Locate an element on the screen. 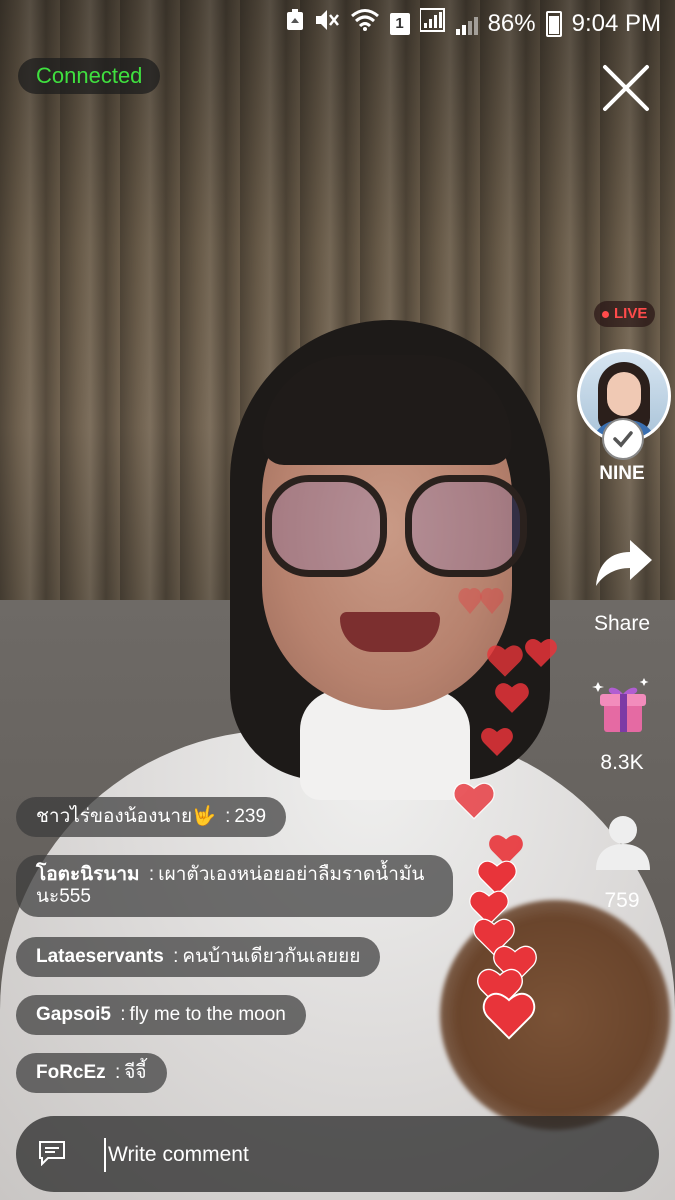 The width and height of the screenshot is (675, 1200). viewer-icon is located at coordinates (623, 843).